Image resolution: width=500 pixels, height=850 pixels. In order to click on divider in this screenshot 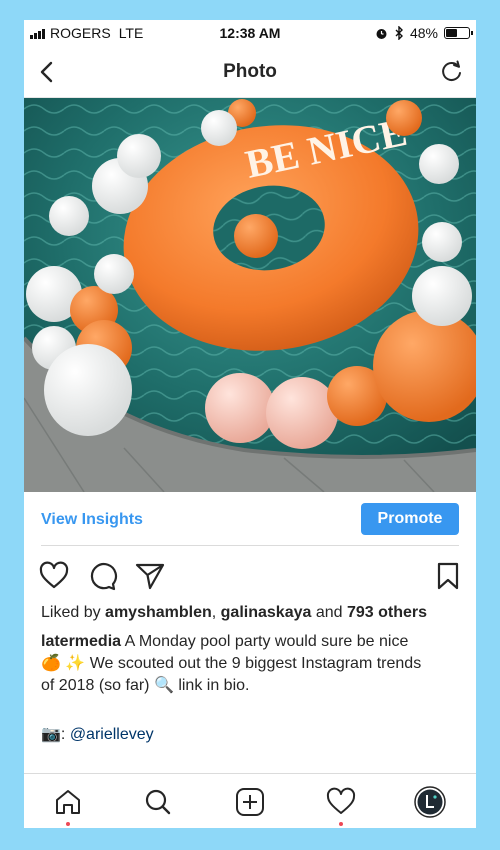, I will do `click(250, 545)`.